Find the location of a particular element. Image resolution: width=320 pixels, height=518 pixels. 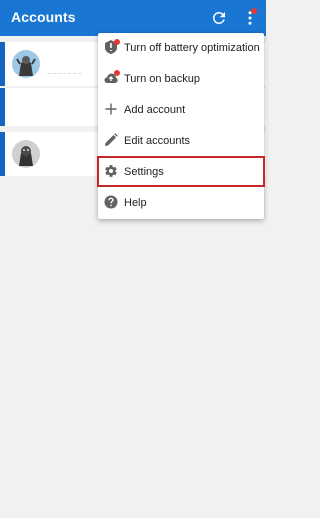

menu-item-label: Settings is located at coordinates (144, 172).